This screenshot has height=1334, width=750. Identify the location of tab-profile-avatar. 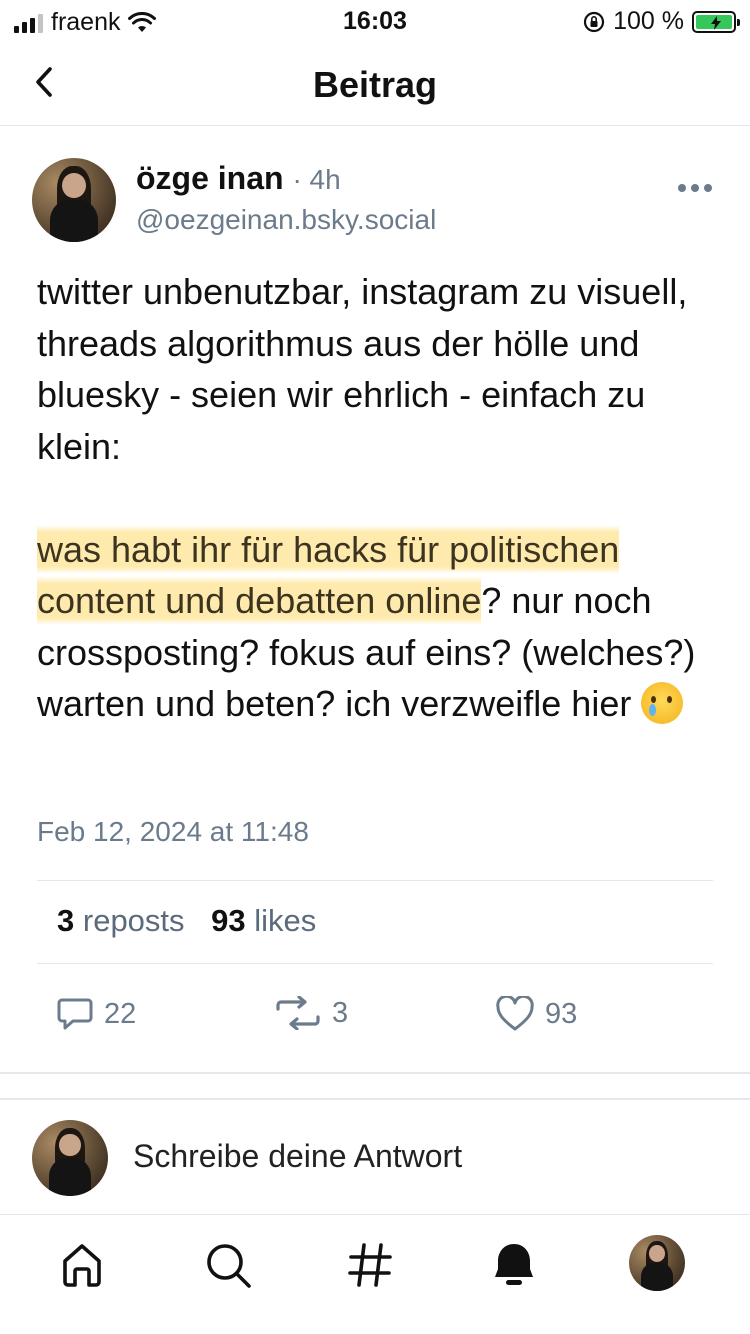
(657, 1263).